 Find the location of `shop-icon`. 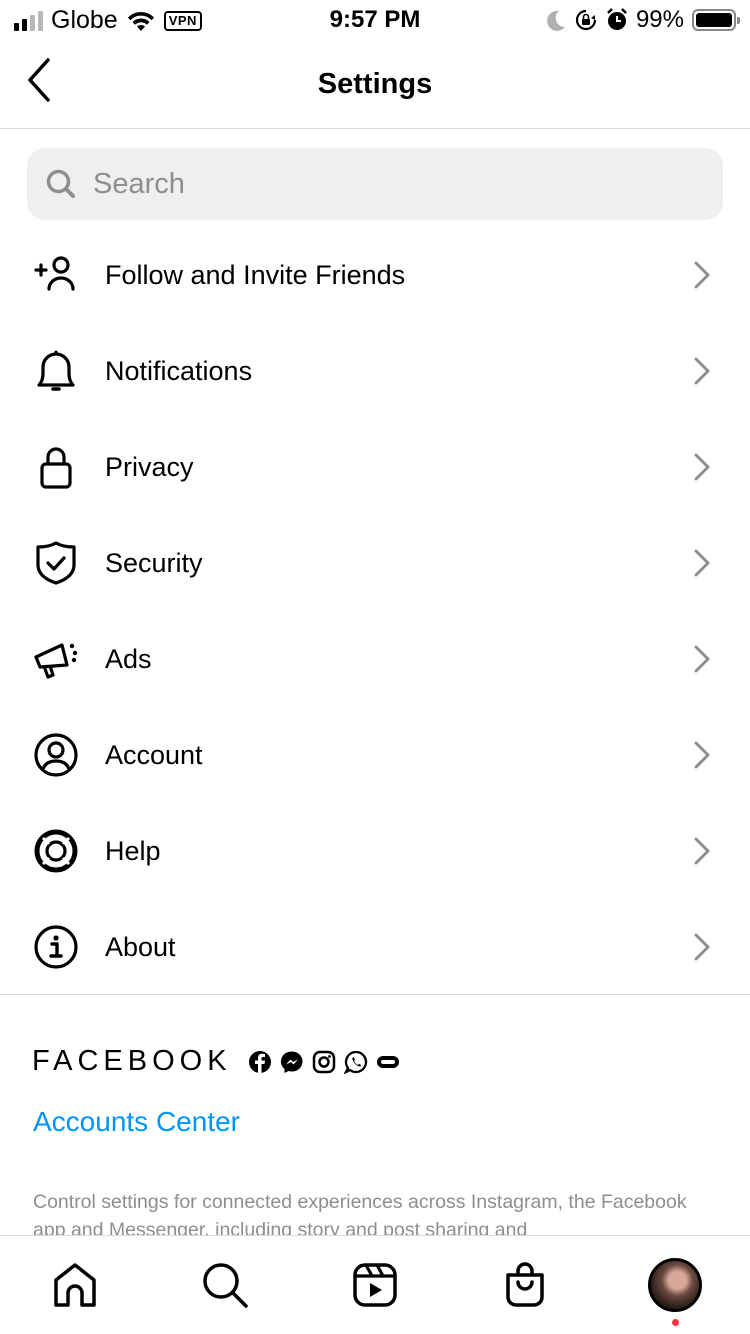

shop-icon is located at coordinates (525, 1284).